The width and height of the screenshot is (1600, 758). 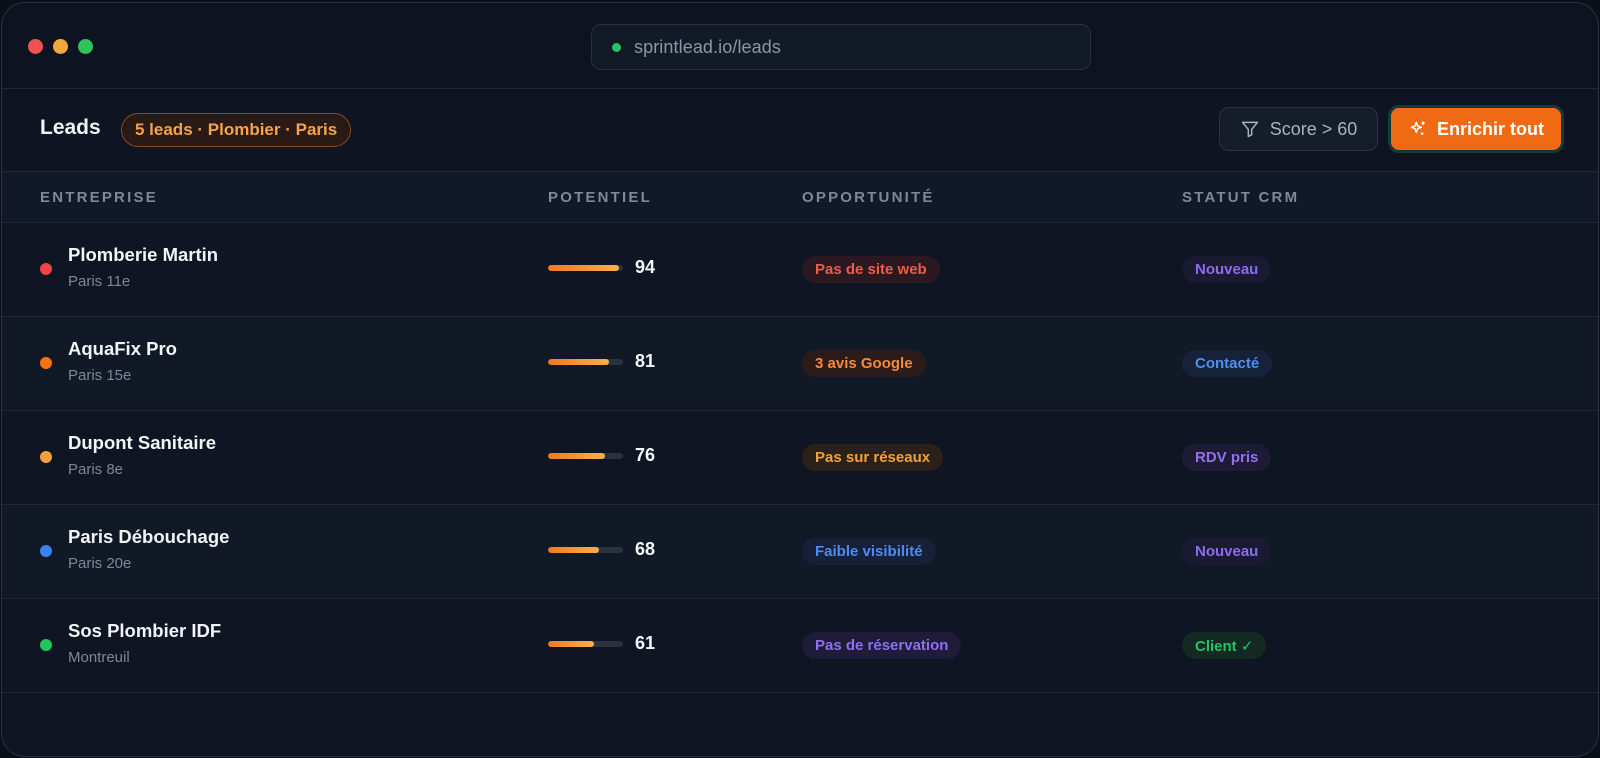 I want to click on sparkles-icon, so click(x=1417, y=128).